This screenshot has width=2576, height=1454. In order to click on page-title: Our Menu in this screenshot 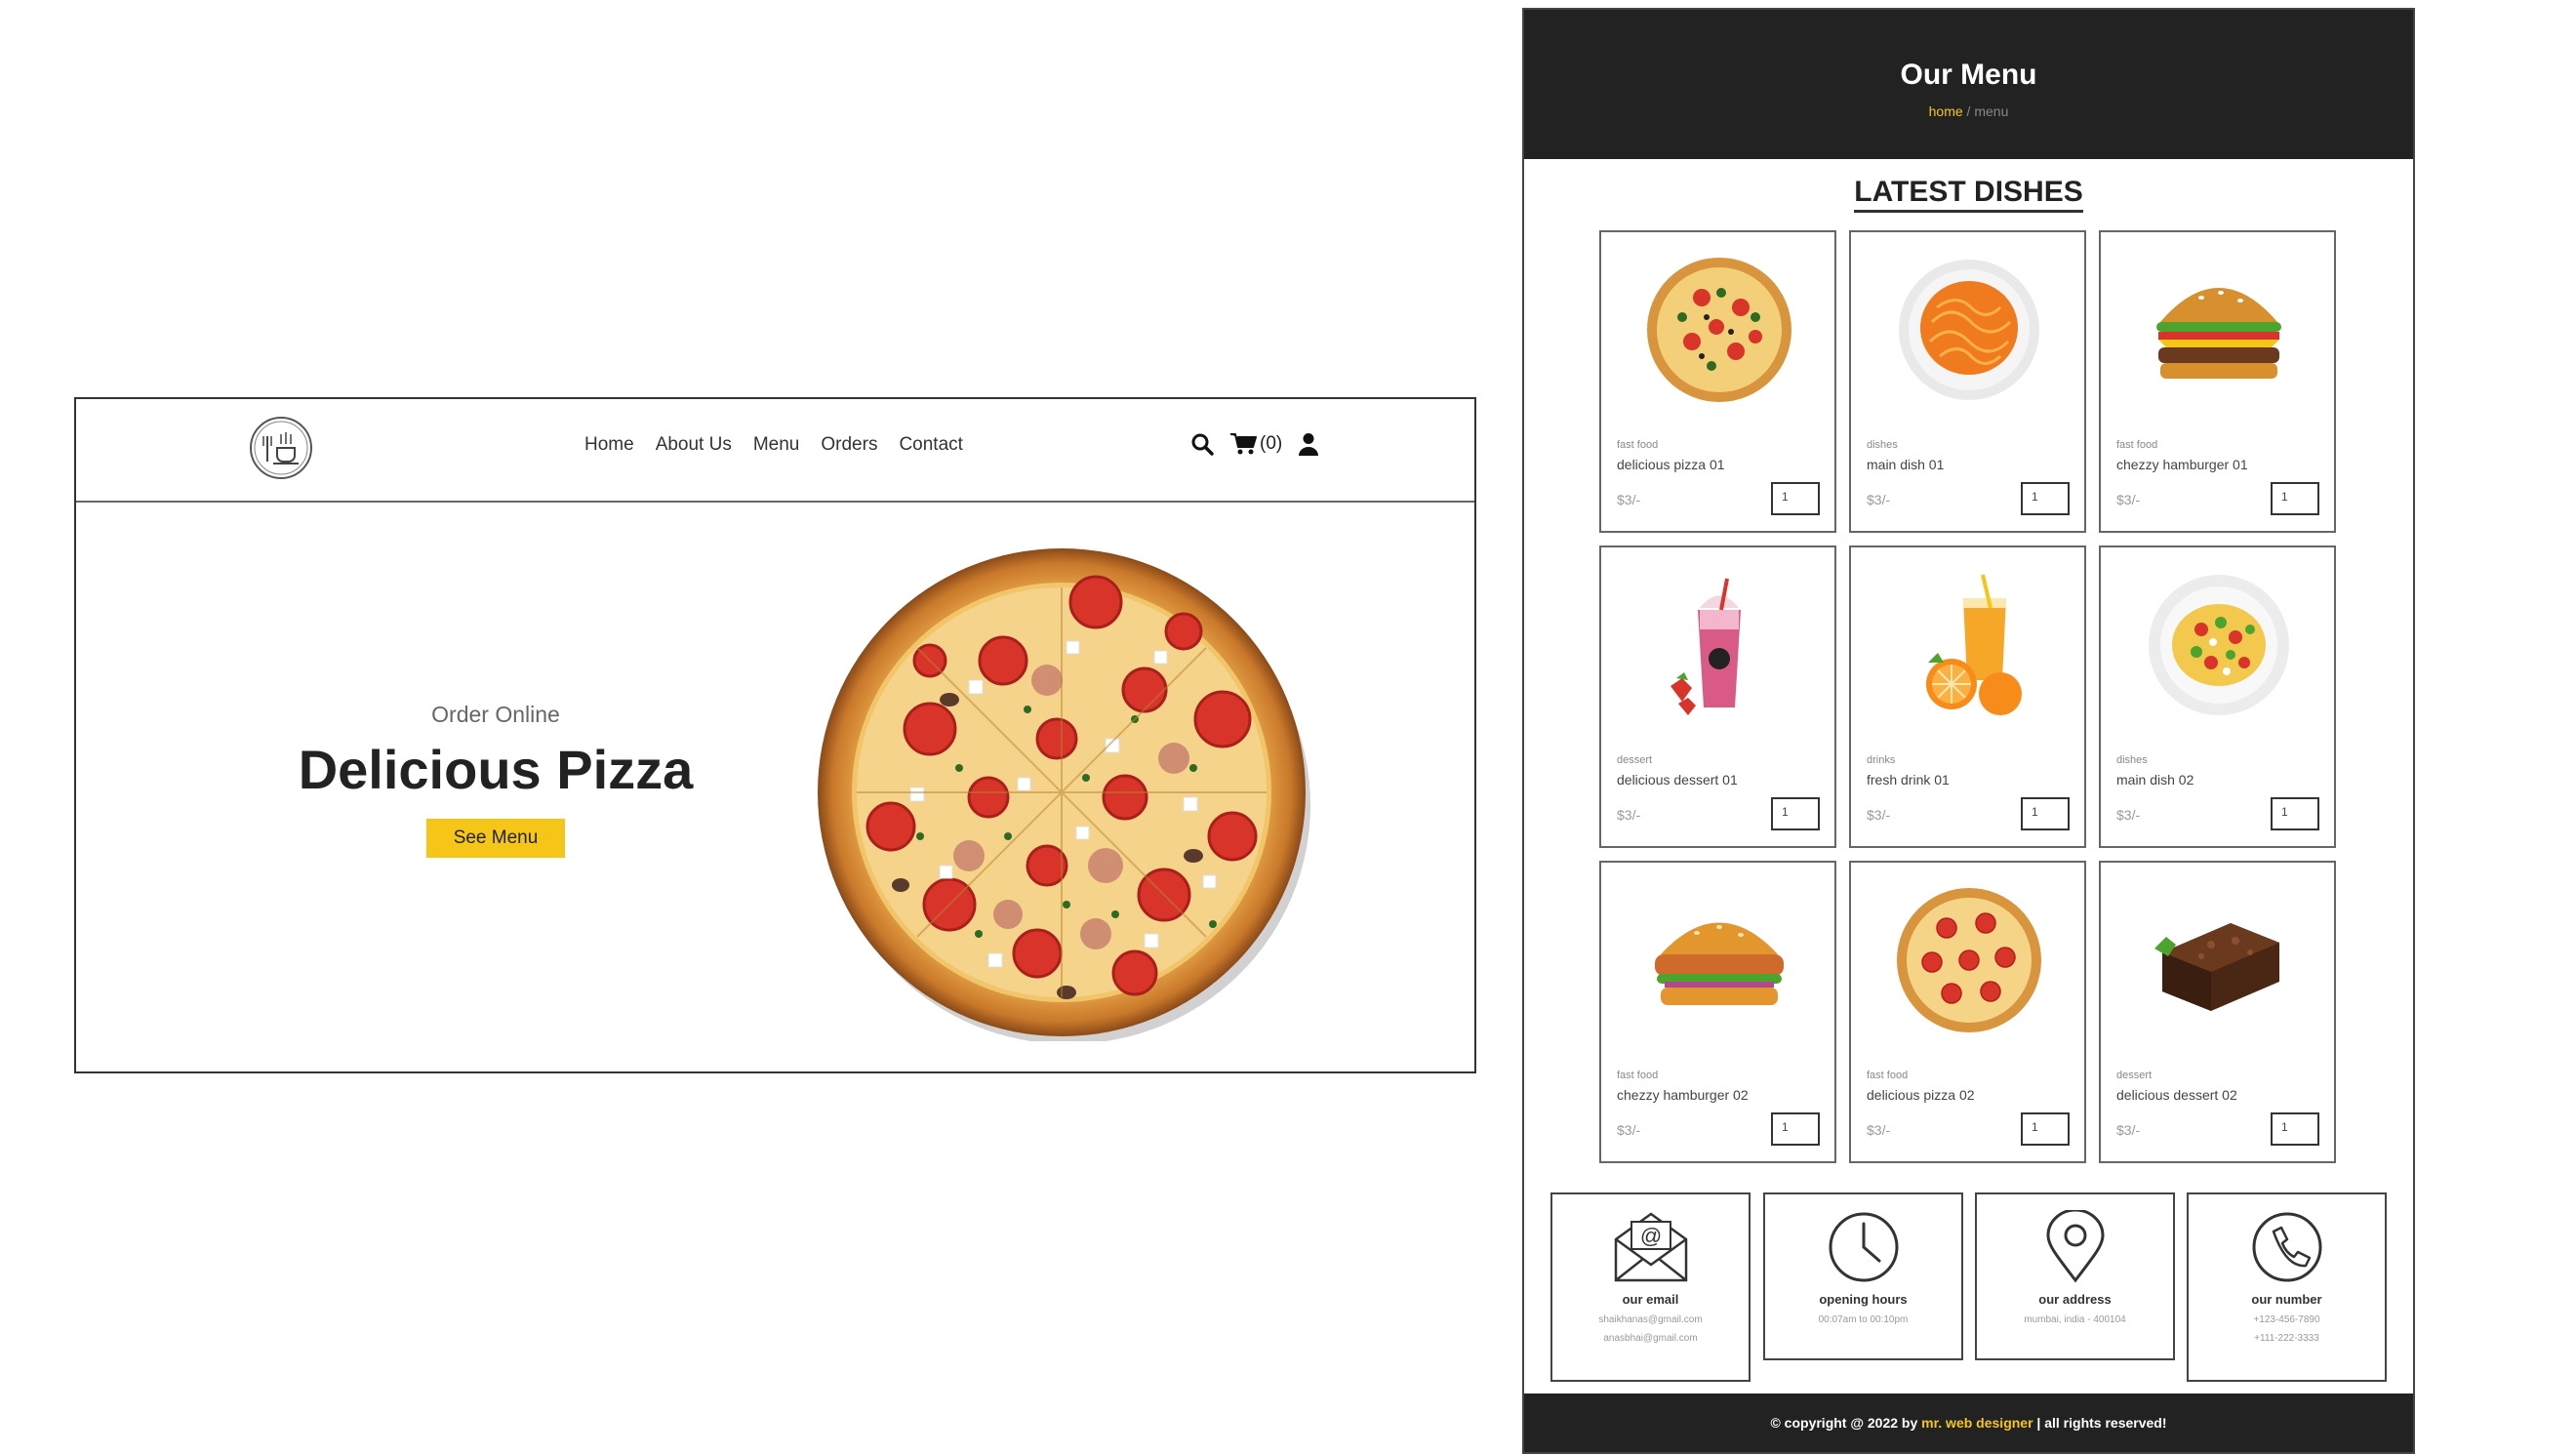, I will do `click(1968, 75)`.